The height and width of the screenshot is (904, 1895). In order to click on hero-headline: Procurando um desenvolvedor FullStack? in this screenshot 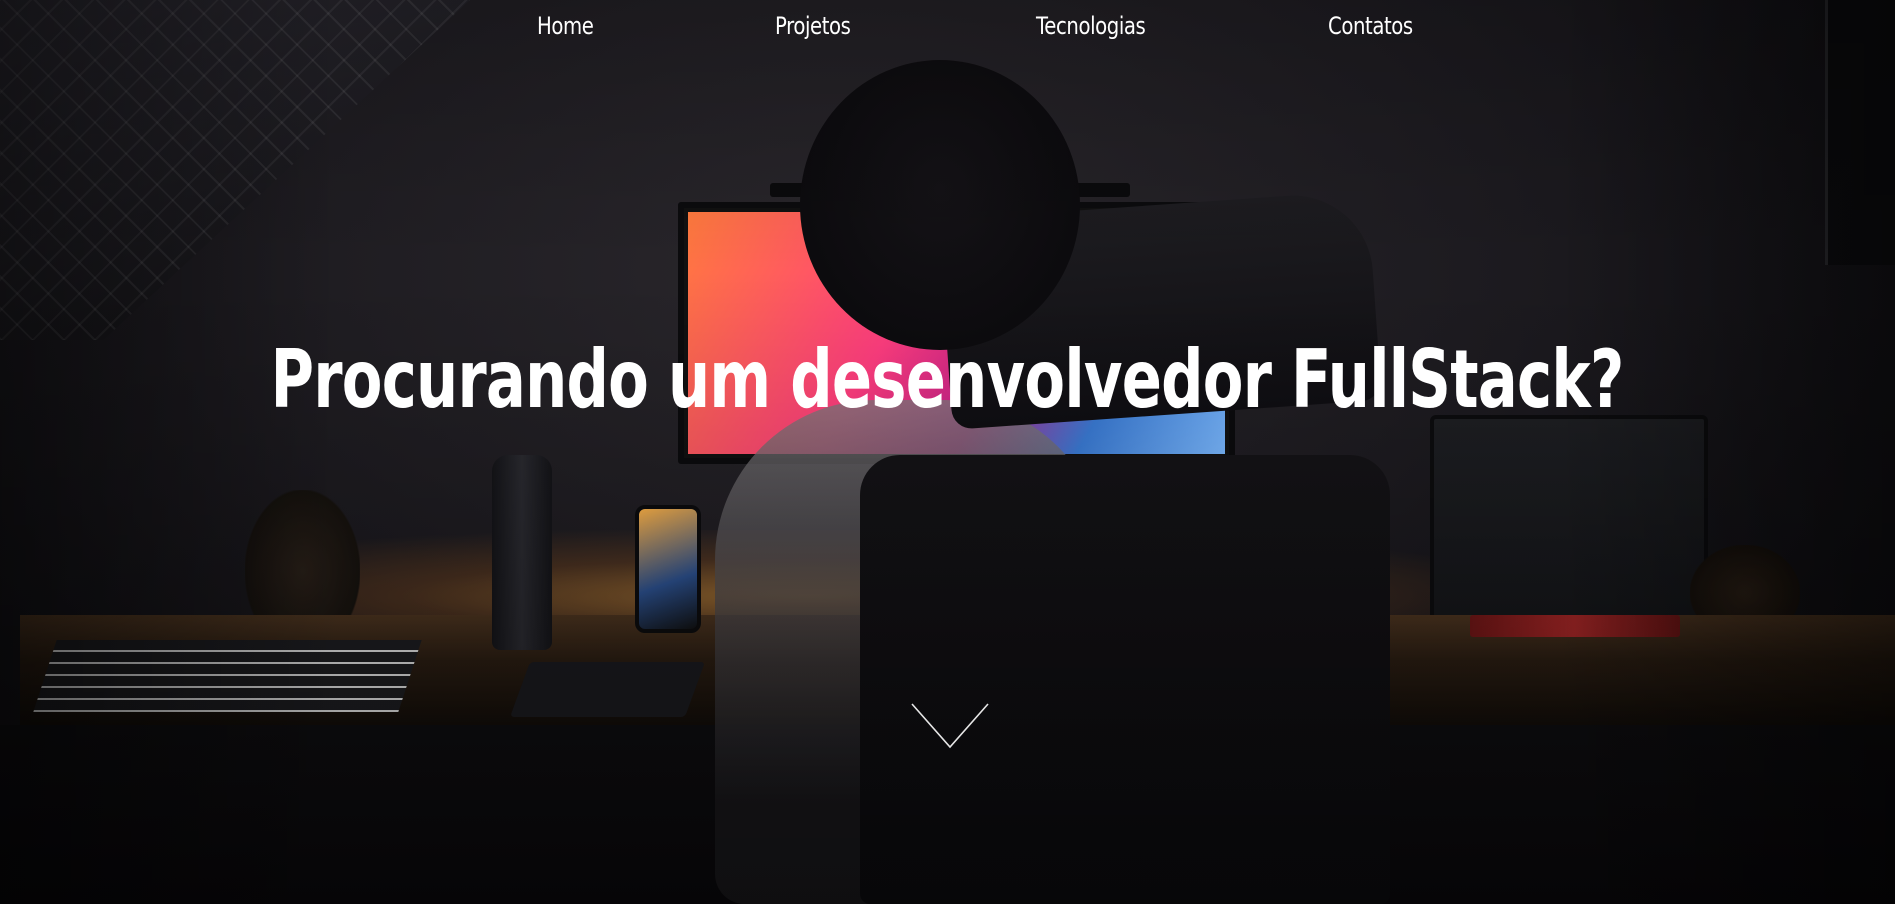, I will do `click(947, 379)`.